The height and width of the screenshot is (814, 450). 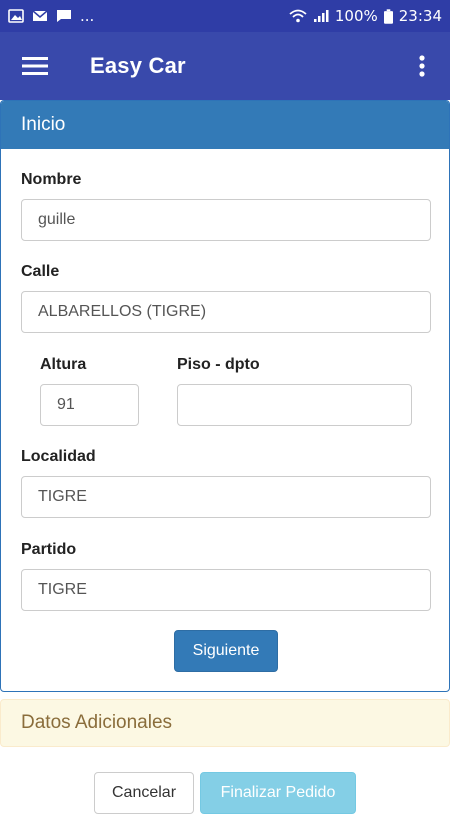 I want to click on overflow-menu-button, so click(x=422, y=66).